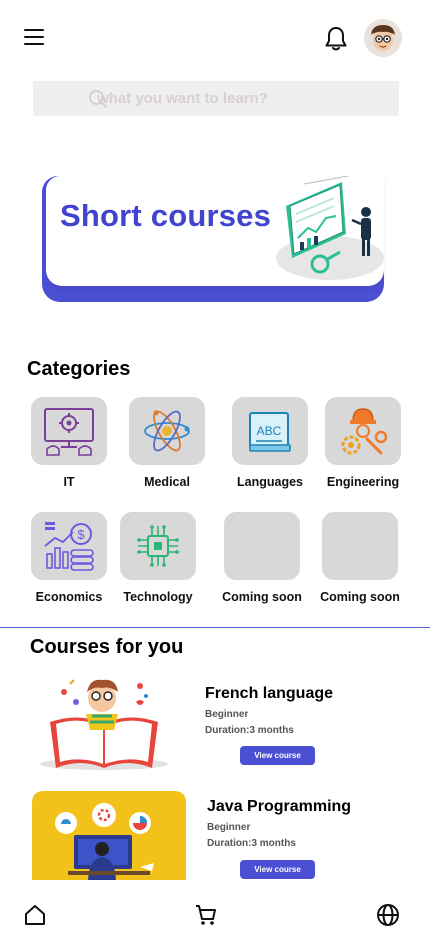 The width and height of the screenshot is (430, 934). I want to click on category-engineering: Engineering, so click(363, 443).